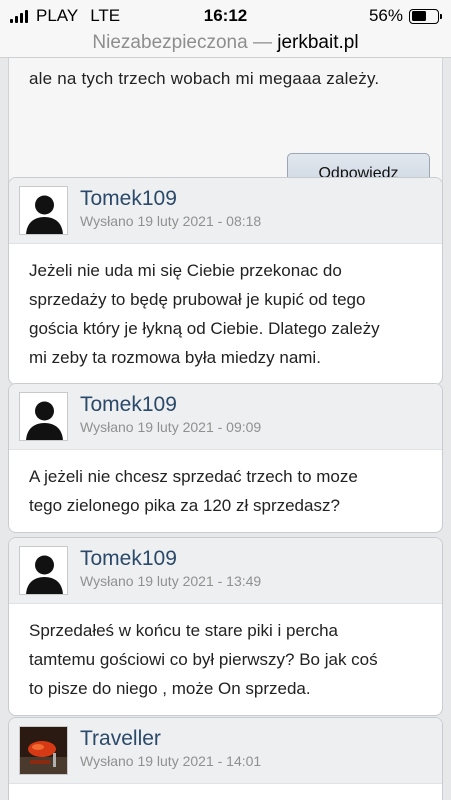 Image resolution: width=451 pixels, height=800 pixels. Describe the element at coordinates (171, 761) in the screenshot. I see `post-date: Wysłano 19 luty 2021 - 14:01` at that location.